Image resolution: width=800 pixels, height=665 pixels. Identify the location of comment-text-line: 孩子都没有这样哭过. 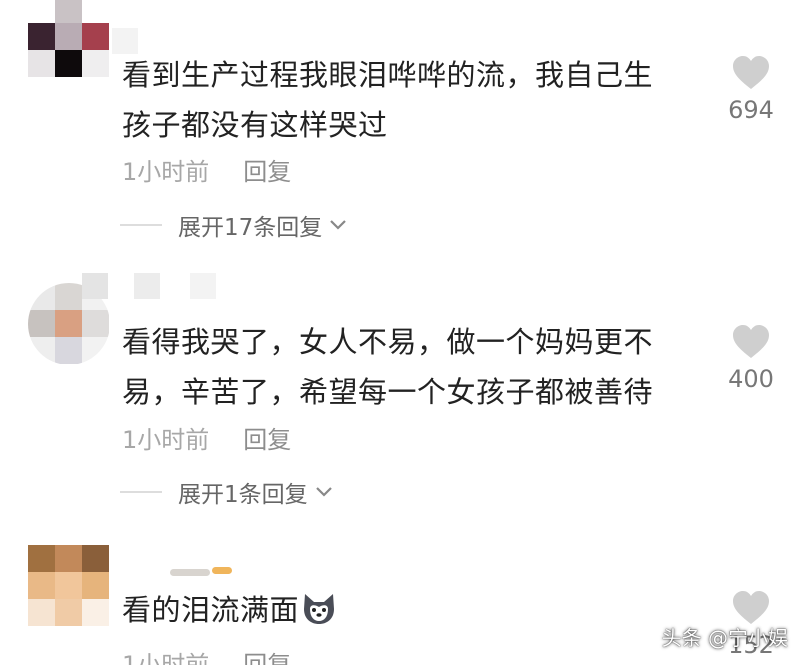
(255, 125).